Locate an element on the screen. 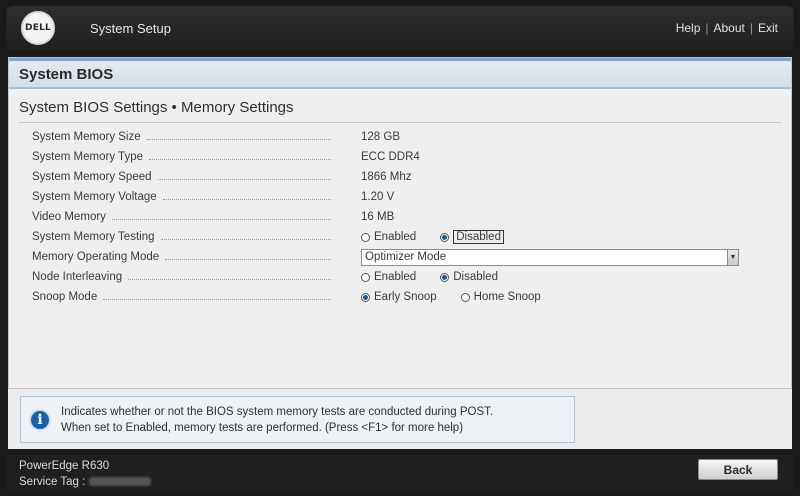 The image size is (800, 496). node-interleaving-disabled-radio: Disabled is located at coordinates (469, 277).